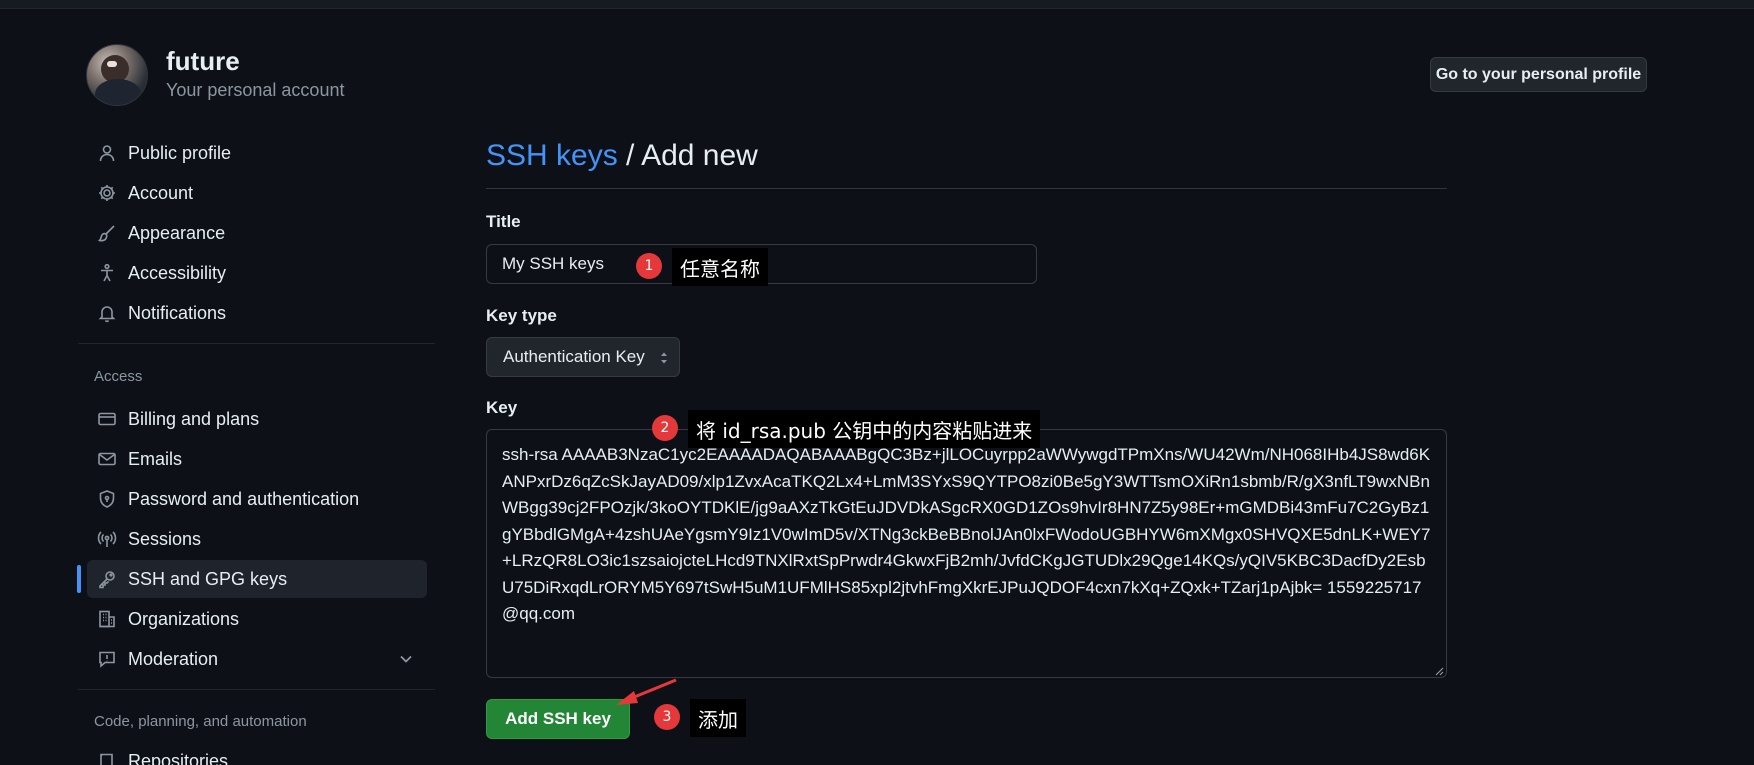 The image size is (1754, 765). Describe the element at coordinates (503, 221) in the screenshot. I see `title-label: Title` at that location.